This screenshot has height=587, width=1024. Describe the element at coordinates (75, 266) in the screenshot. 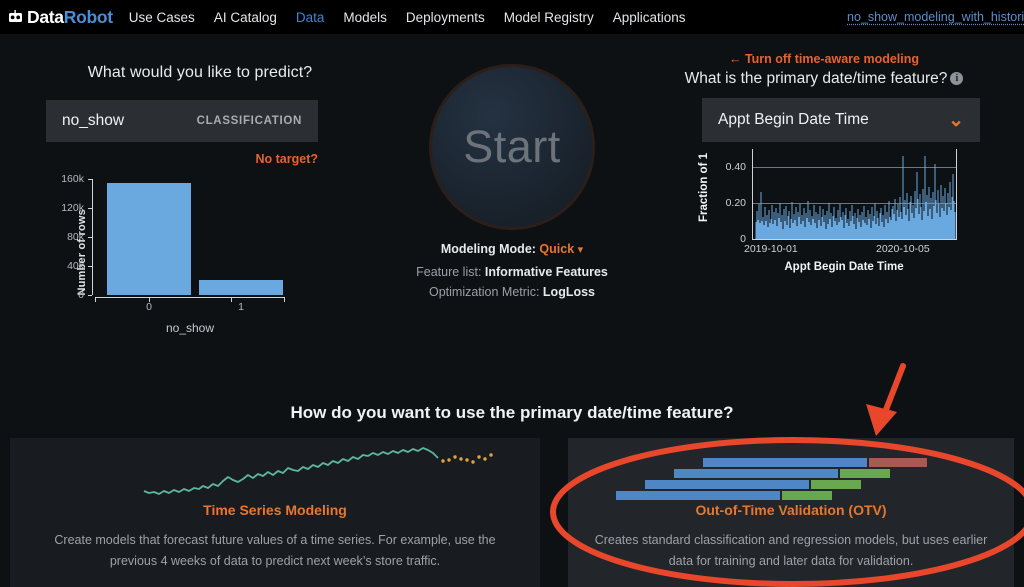

I see `bar-chart-y-tick: 40k` at that location.